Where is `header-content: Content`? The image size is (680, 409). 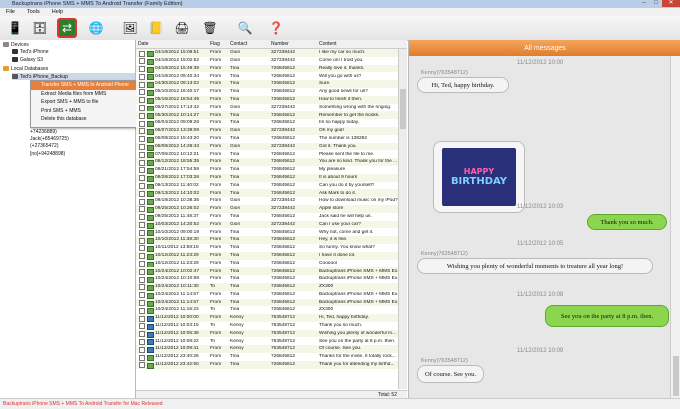 header-content: Content is located at coordinates (328, 44).